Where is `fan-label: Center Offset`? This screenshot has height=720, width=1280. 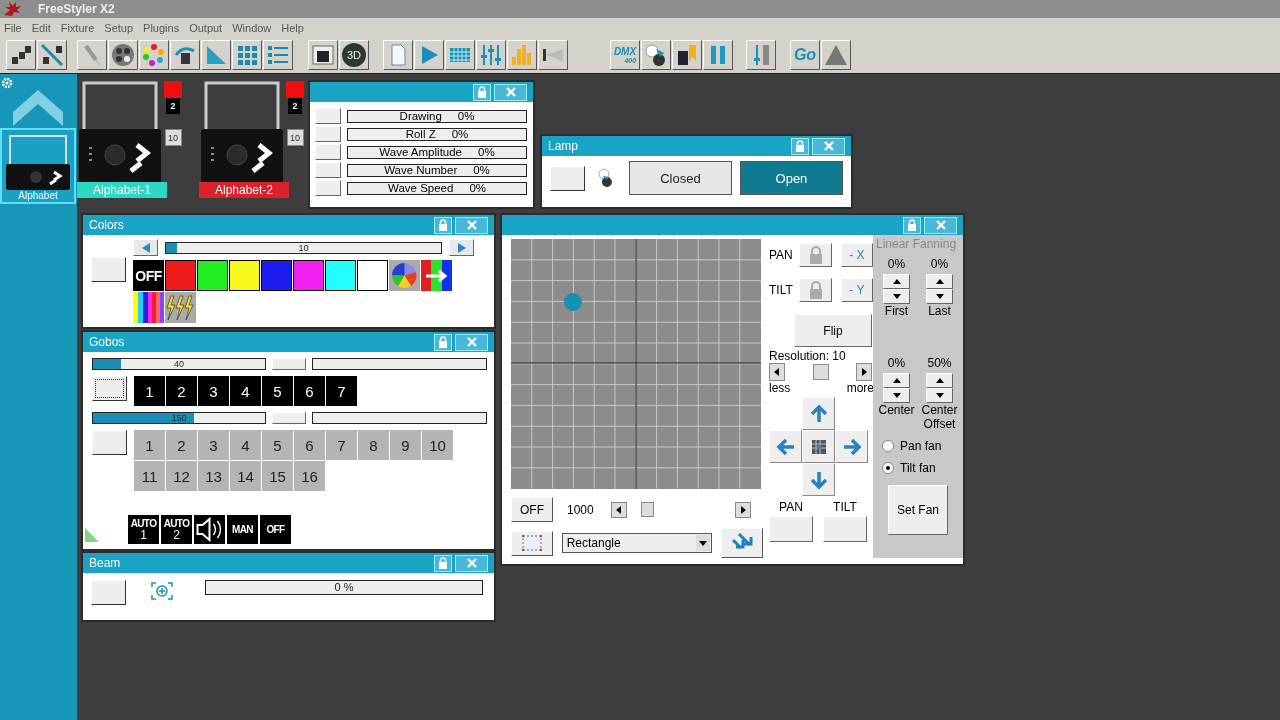
fan-label: Center Offset is located at coordinates (939, 417).